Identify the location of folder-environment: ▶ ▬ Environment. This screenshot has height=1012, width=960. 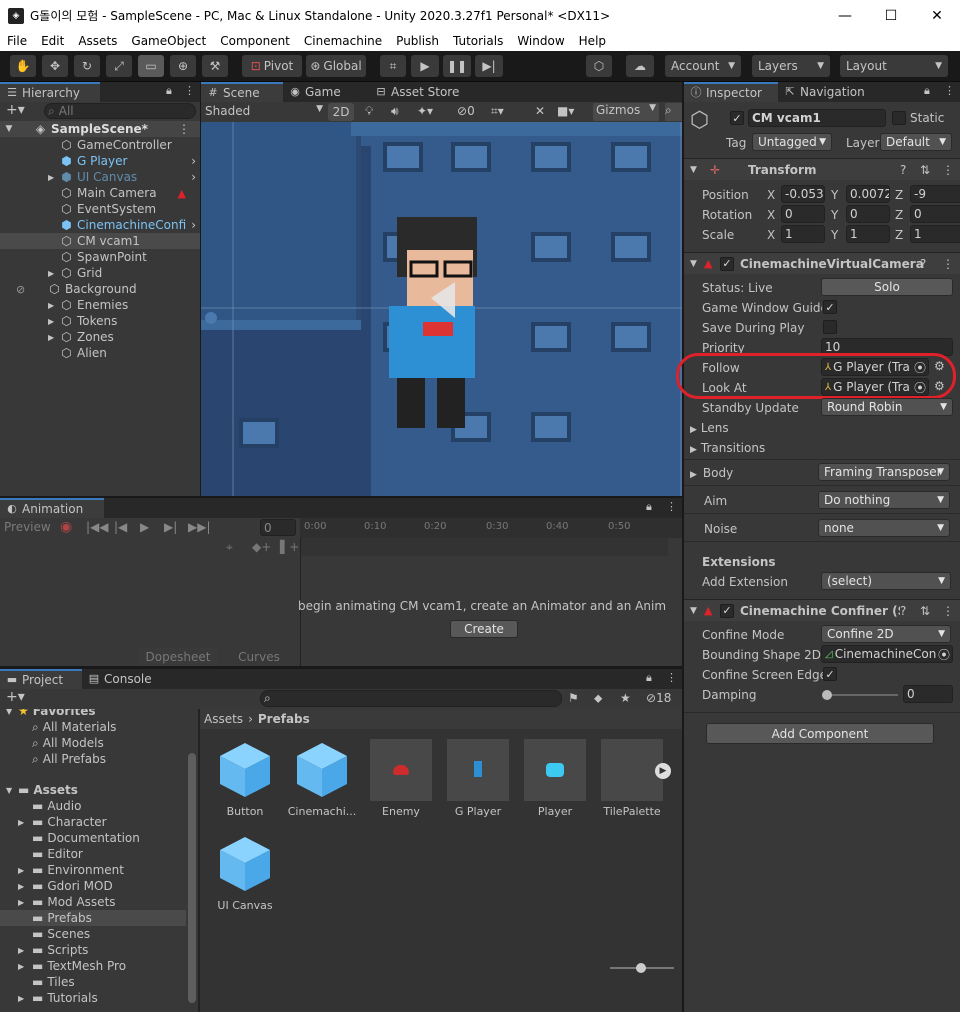
(103, 870).